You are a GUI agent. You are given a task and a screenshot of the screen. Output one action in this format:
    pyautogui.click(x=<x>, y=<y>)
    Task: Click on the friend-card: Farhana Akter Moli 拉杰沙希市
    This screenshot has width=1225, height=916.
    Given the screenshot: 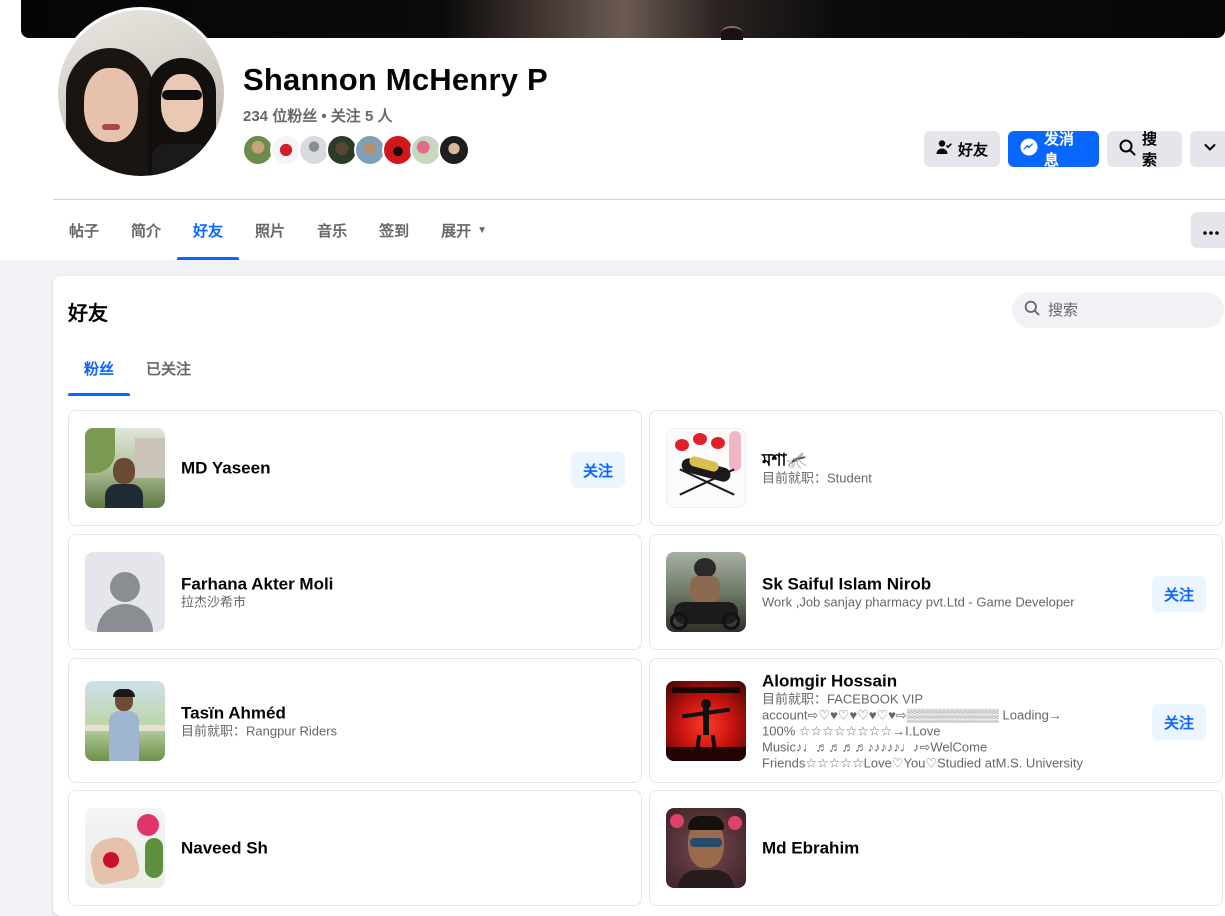 What is the action you would take?
    pyautogui.click(x=355, y=592)
    